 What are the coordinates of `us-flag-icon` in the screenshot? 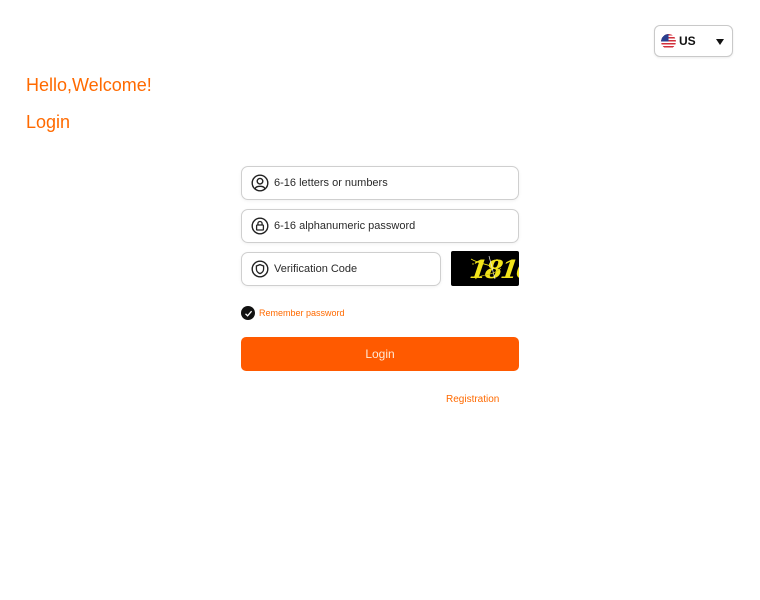 It's located at (668, 41).